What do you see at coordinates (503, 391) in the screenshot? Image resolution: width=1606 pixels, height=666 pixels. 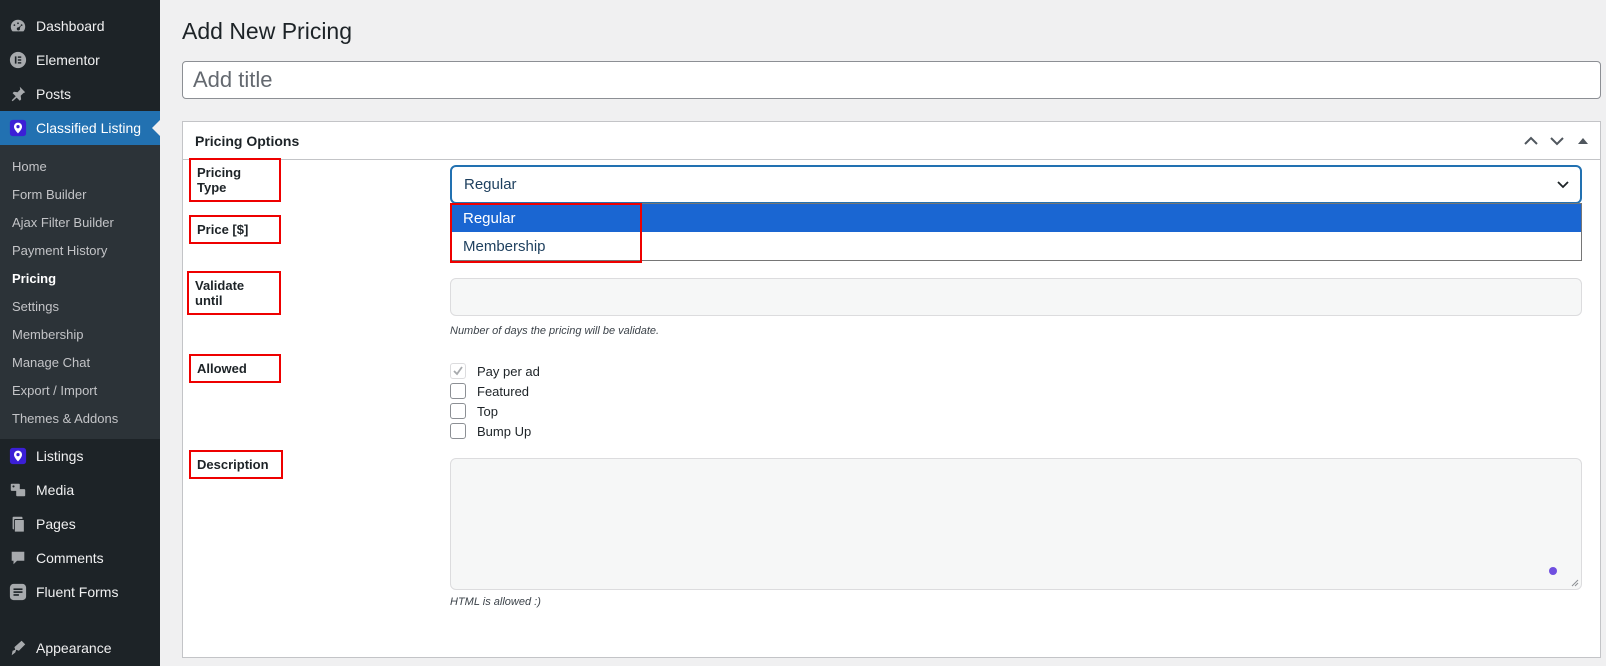 I see `checkbox-label: Featured` at bounding box center [503, 391].